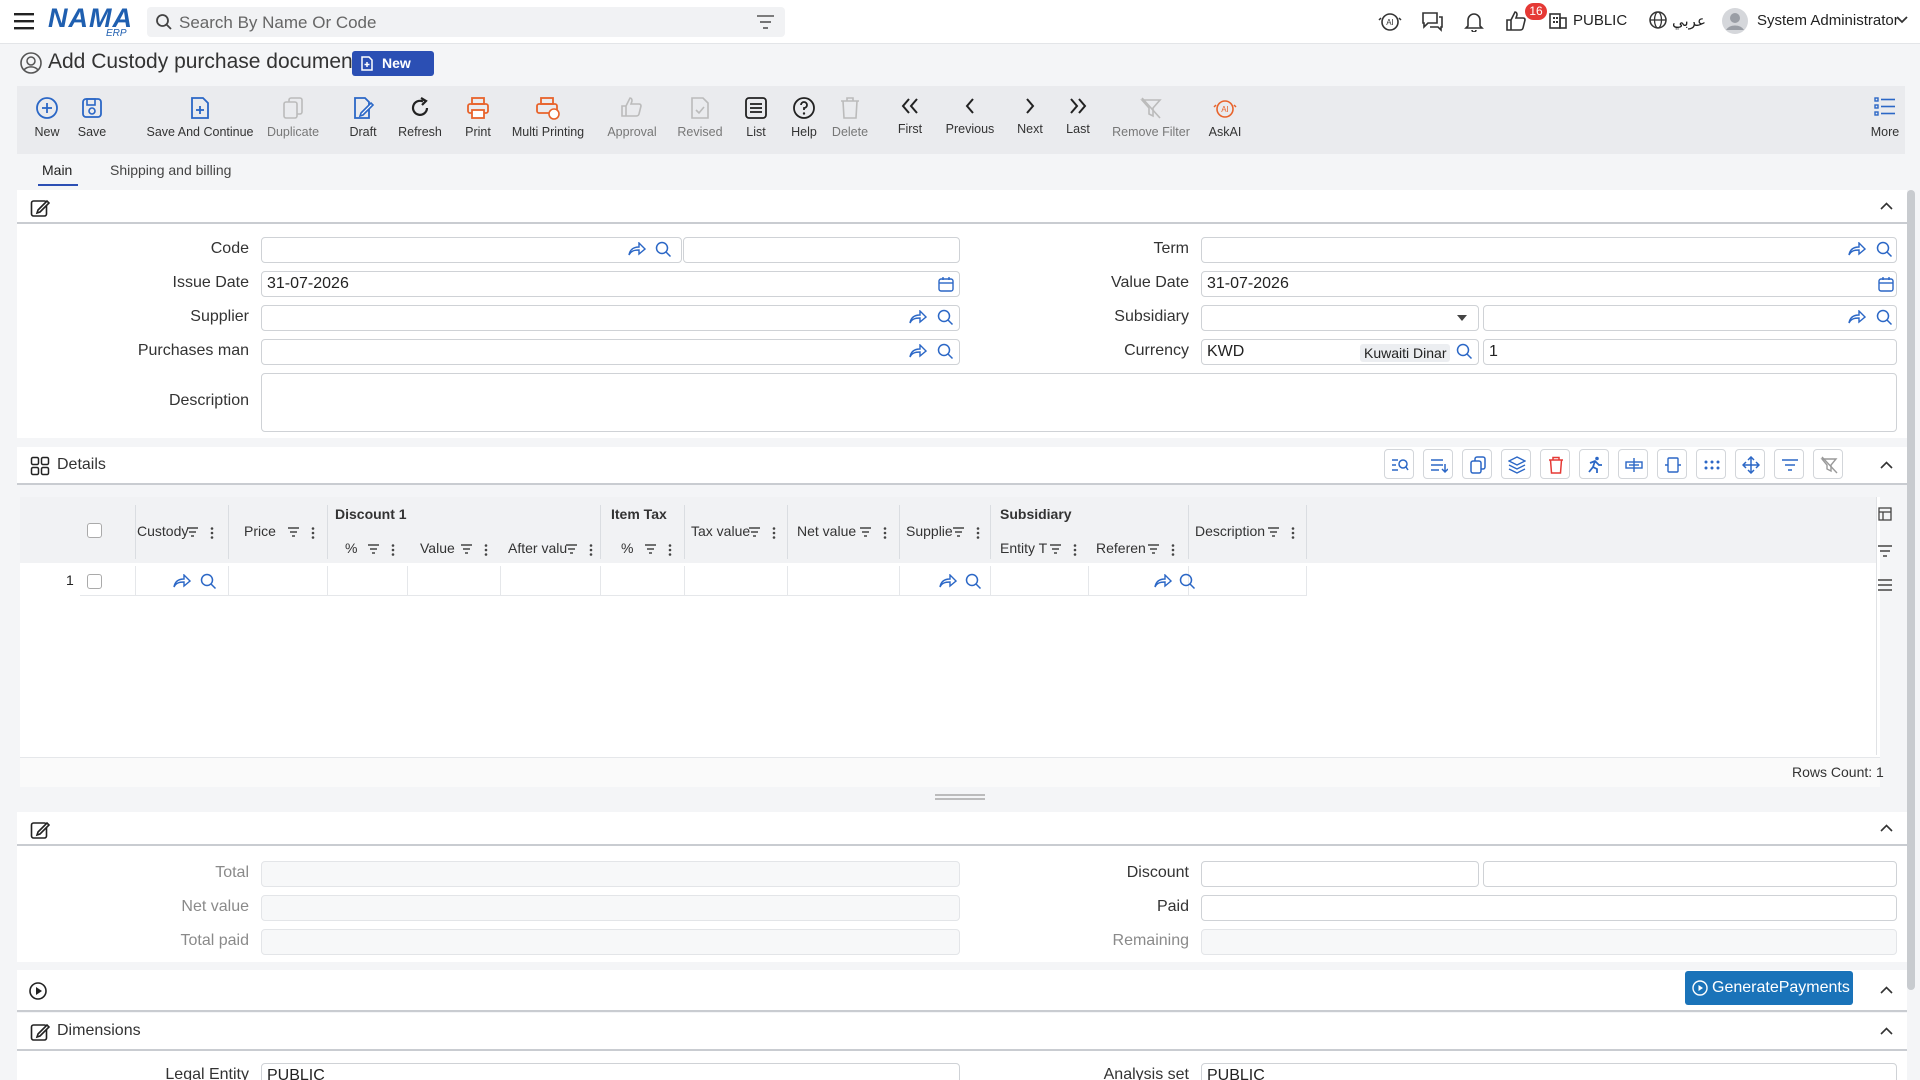 This screenshot has width=1920, height=1080. I want to click on column-chooser-icon, so click(1885, 514).